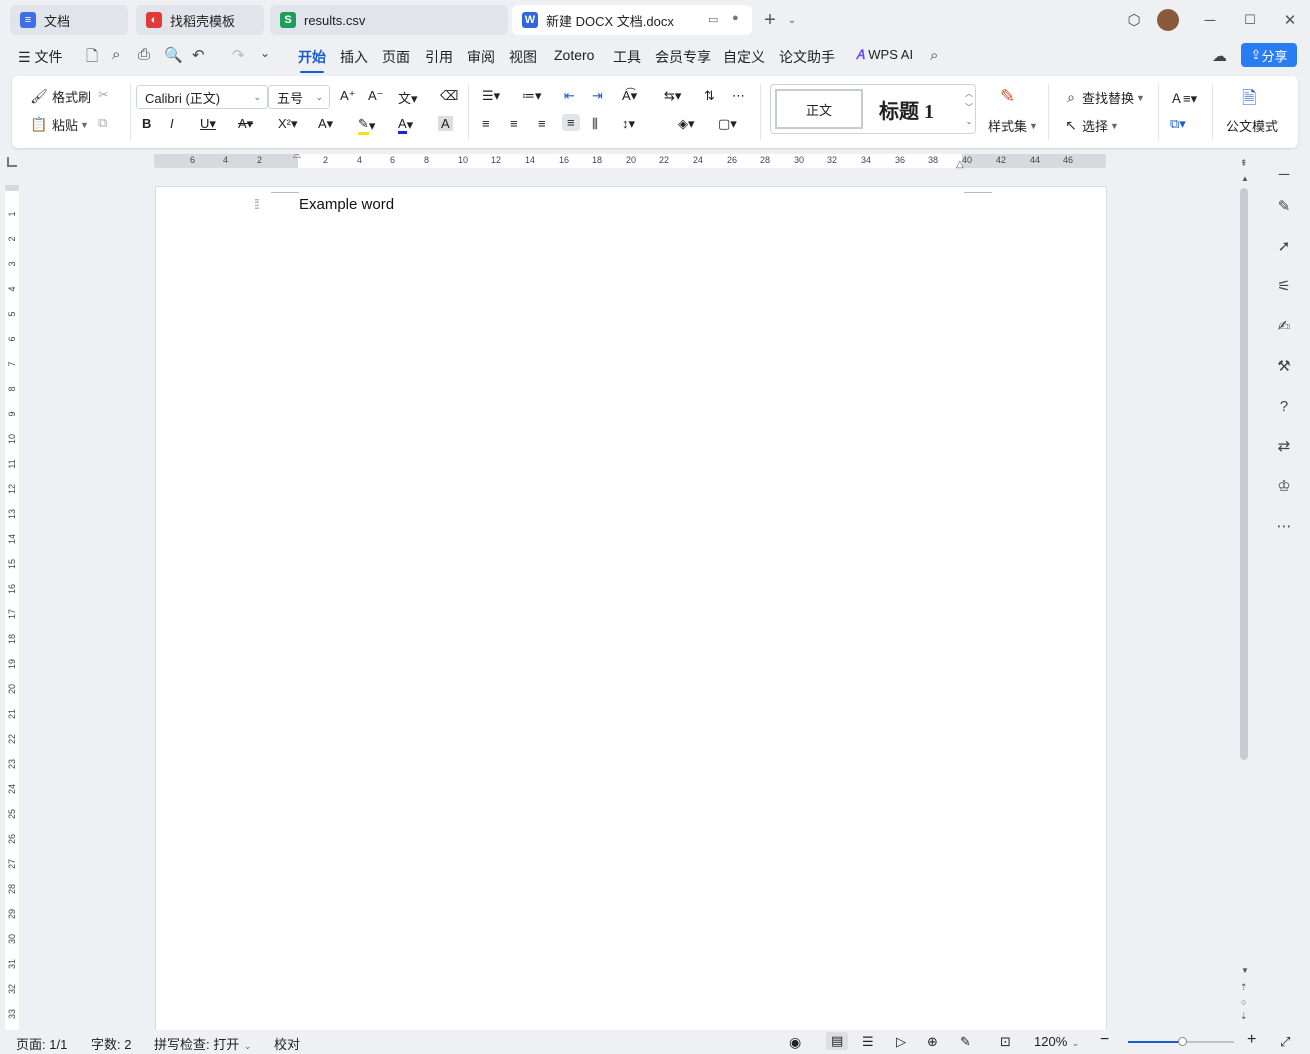 This screenshot has width=1310, height=1054. I want to click on shapes-icon: ⧉▾, so click(1178, 124).